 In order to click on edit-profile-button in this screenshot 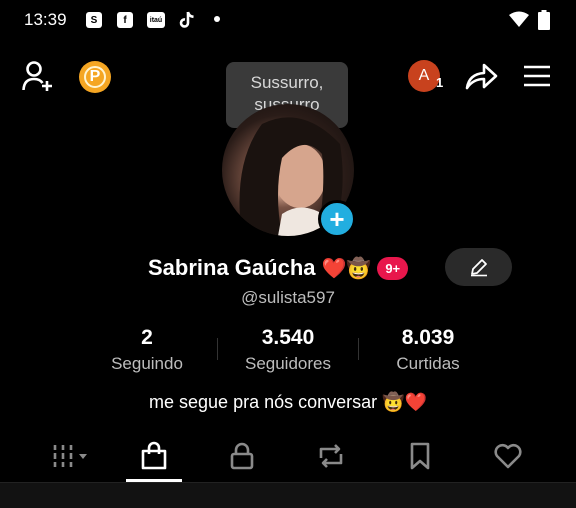, I will do `click(478, 267)`.